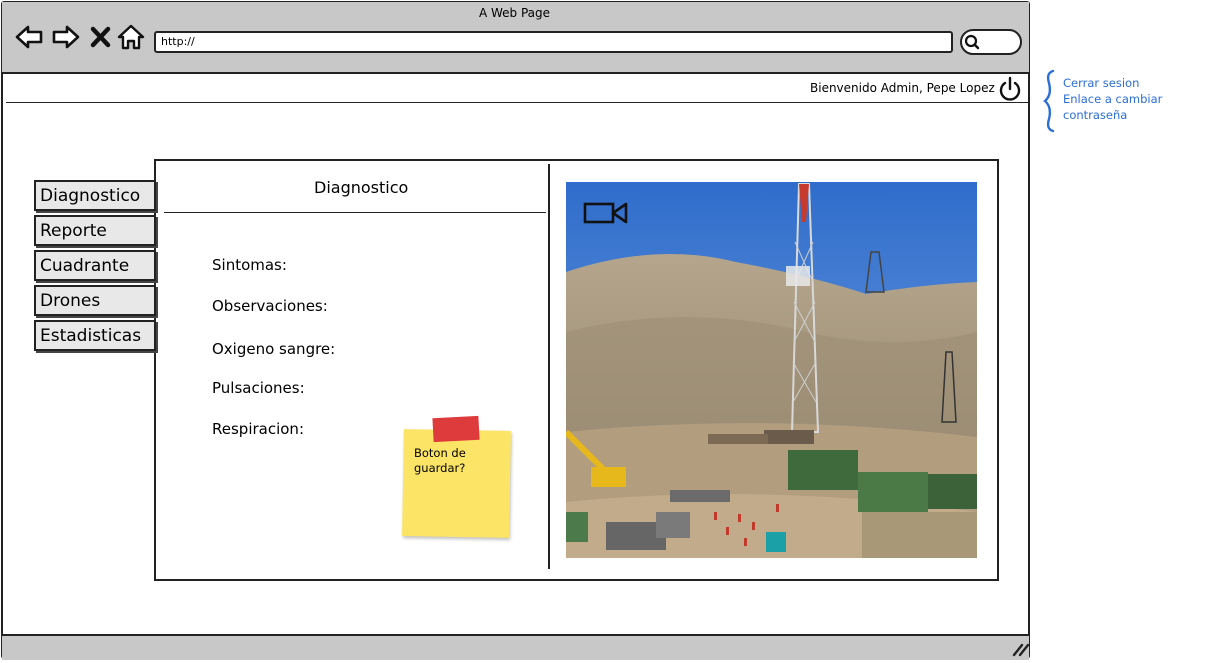 The height and width of the screenshot is (663, 1223). I want to click on close-x-icon, so click(101, 37).